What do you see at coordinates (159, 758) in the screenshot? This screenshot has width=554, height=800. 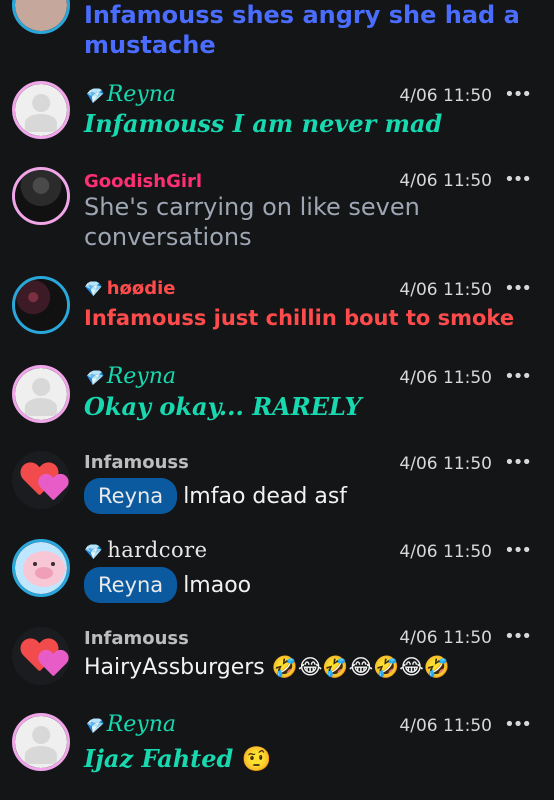 I see `message-text: Ijaz Fahted` at bounding box center [159, 758].